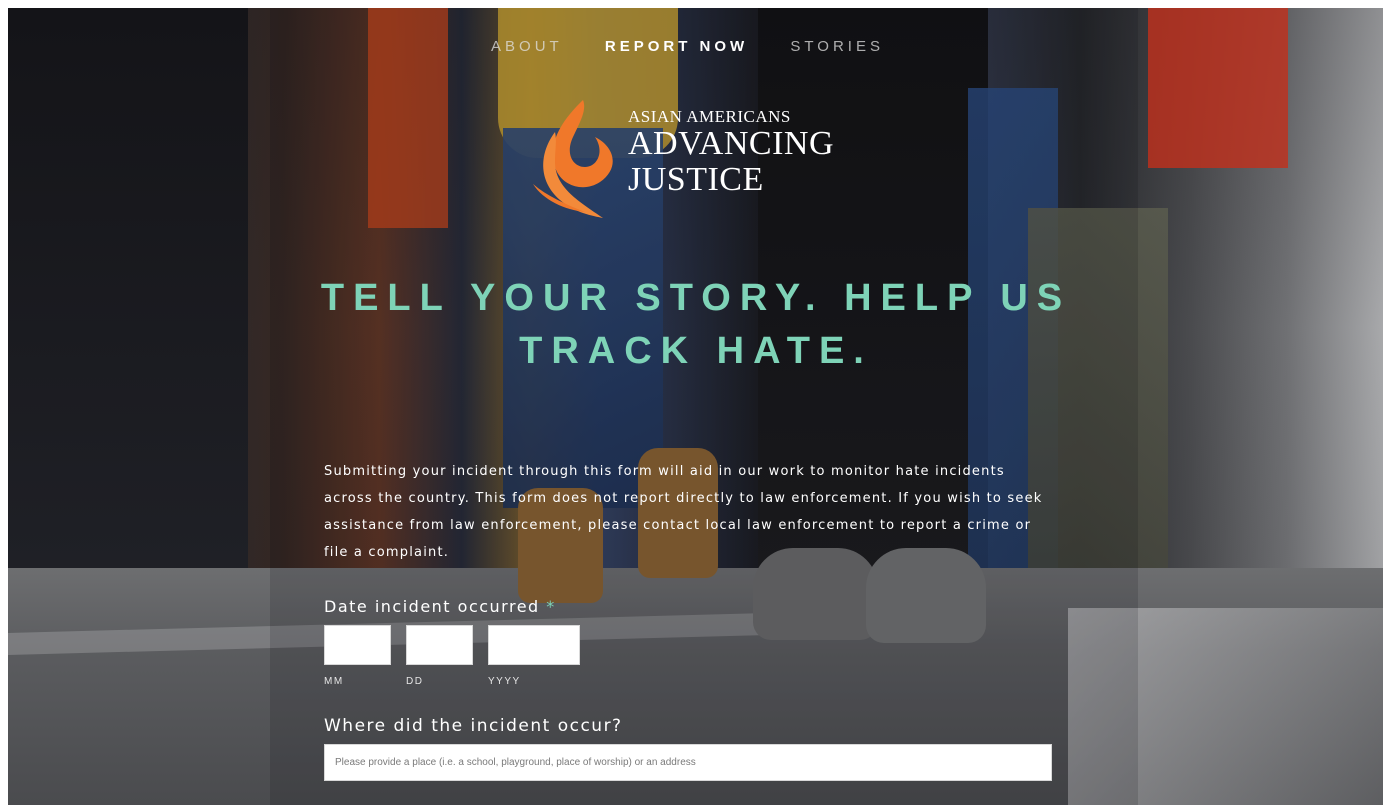  What do you see at coordinates (473, 726) in the screenshot?
I see `location-field-label: Where did the incident occur?` at bounding box center [473, 726].